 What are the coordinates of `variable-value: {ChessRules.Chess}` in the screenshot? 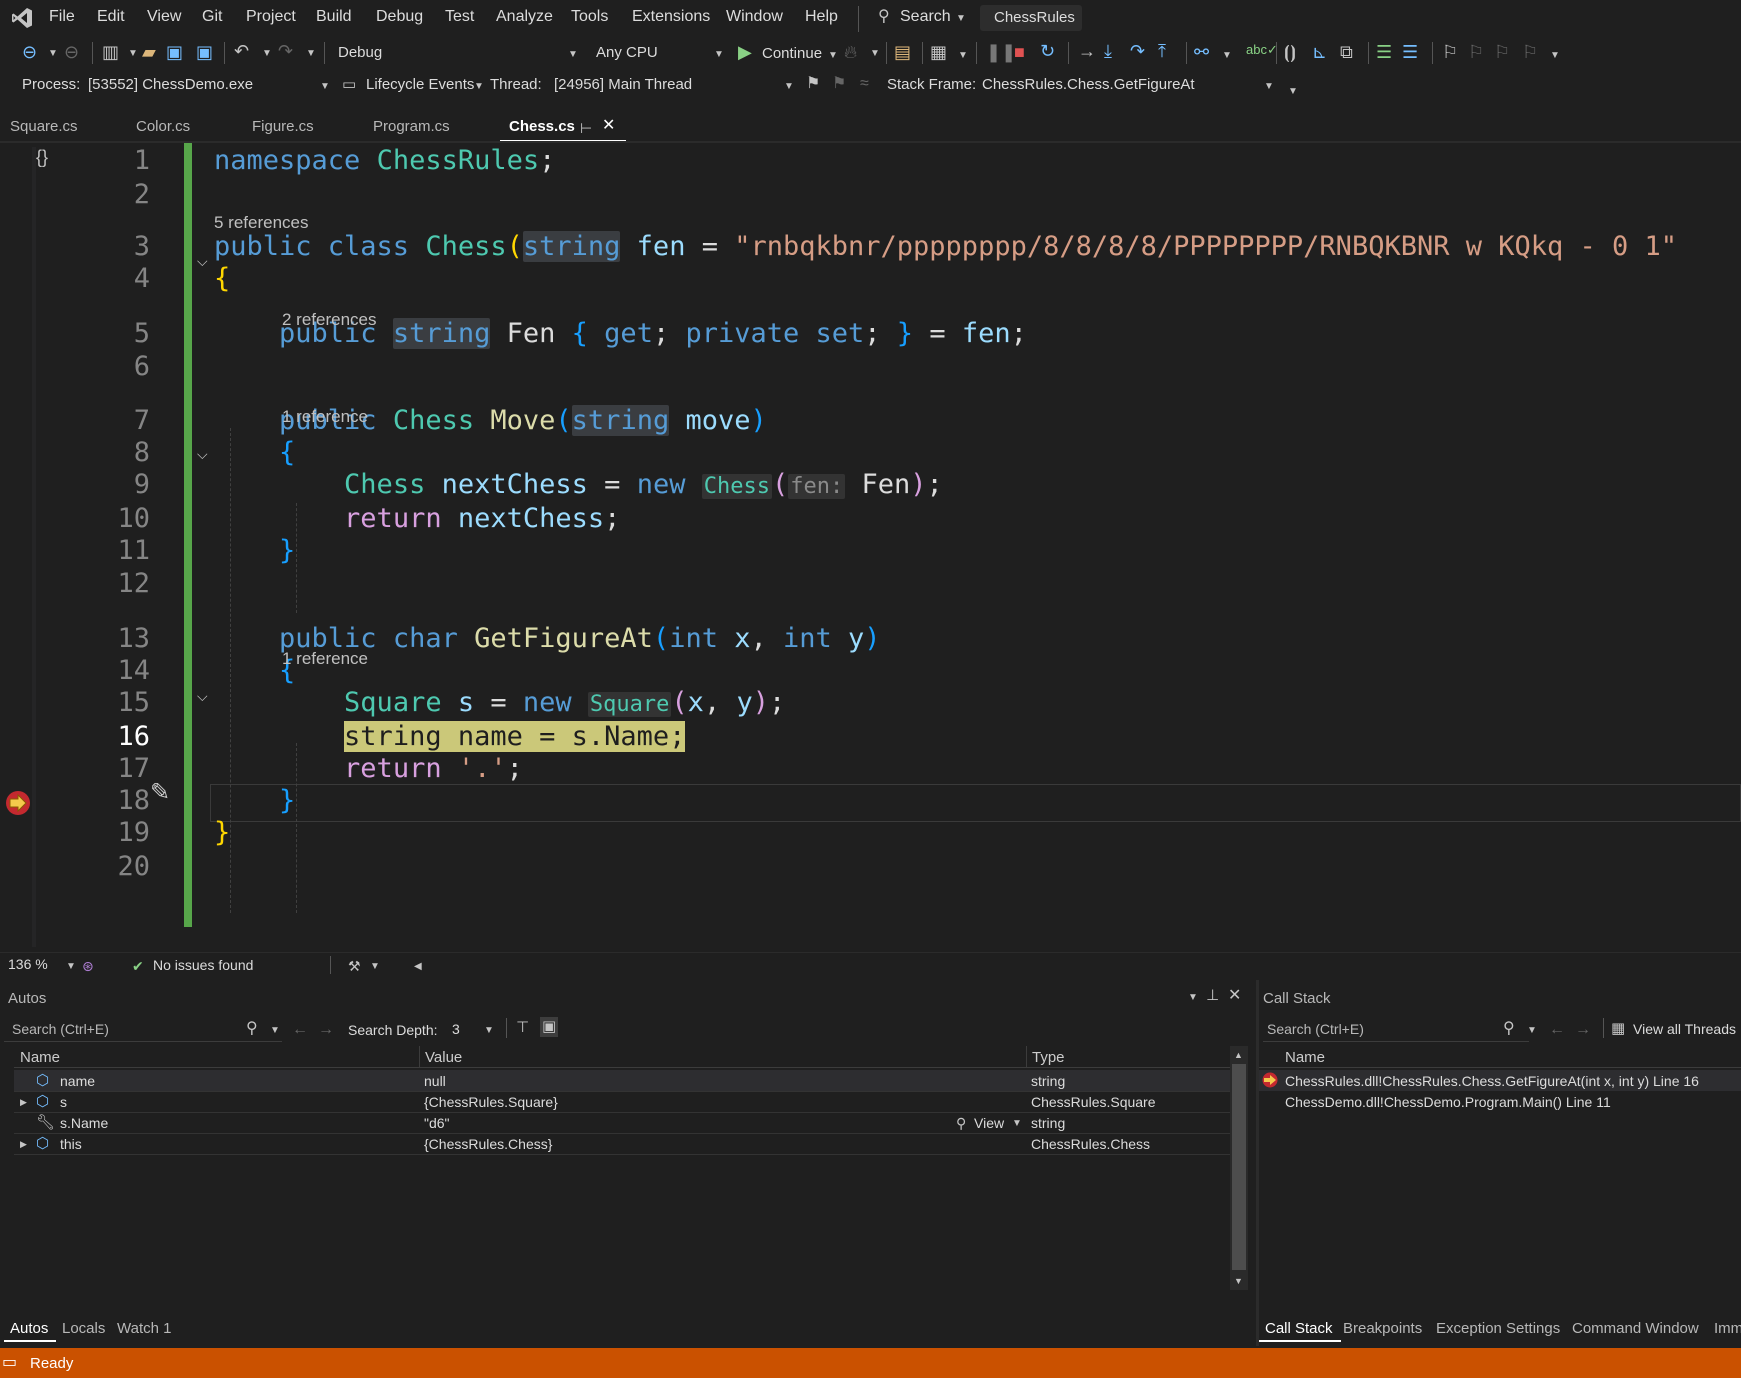 It's located at (488, 1144).